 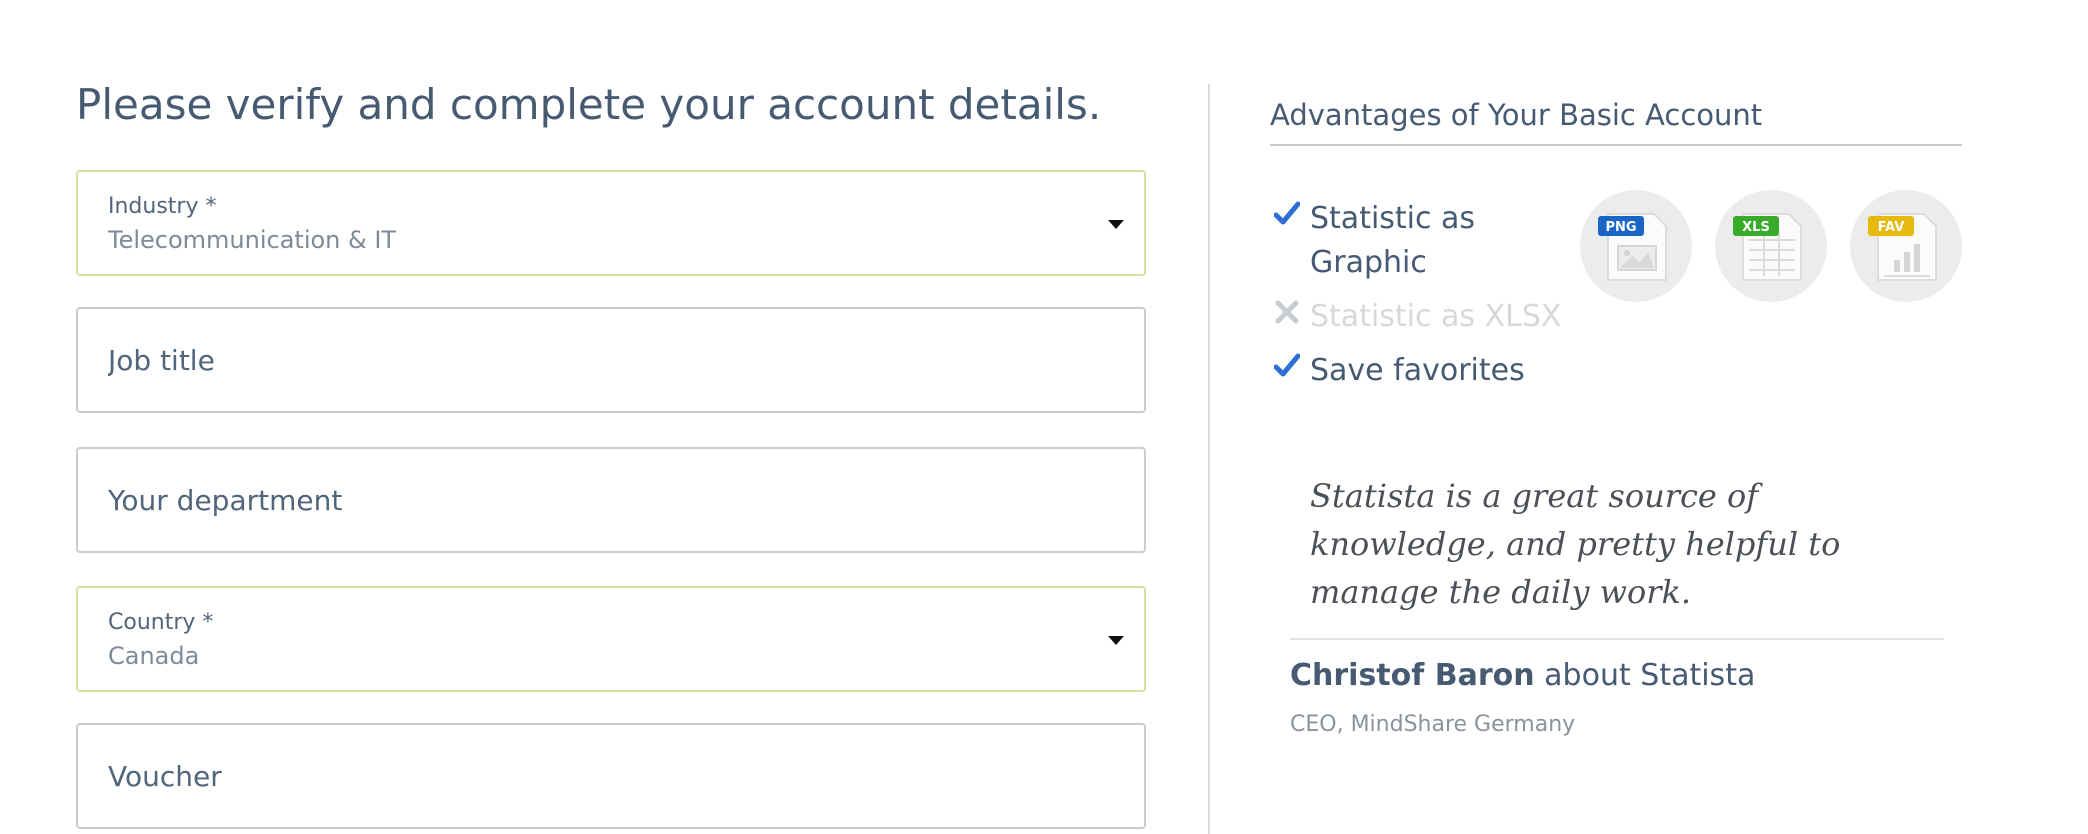 I want to click on testimonial-author: Christof Baron about Statista, so click(x=1522, y=675).